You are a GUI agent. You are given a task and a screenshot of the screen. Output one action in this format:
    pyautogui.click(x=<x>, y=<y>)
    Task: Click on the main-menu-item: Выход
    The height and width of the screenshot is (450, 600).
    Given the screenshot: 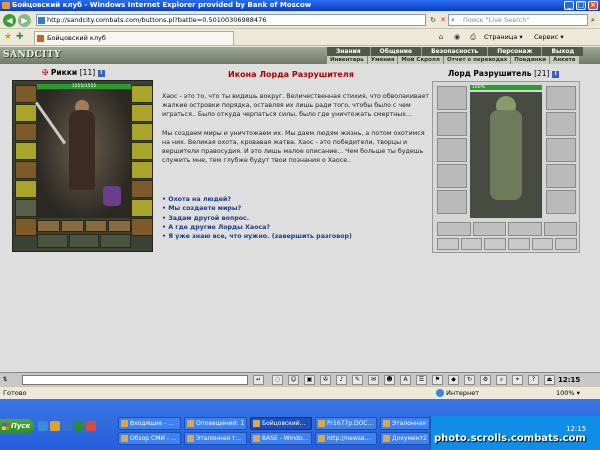 What is the action you would take?
    pyautogui.click(x=562, y=51)
    